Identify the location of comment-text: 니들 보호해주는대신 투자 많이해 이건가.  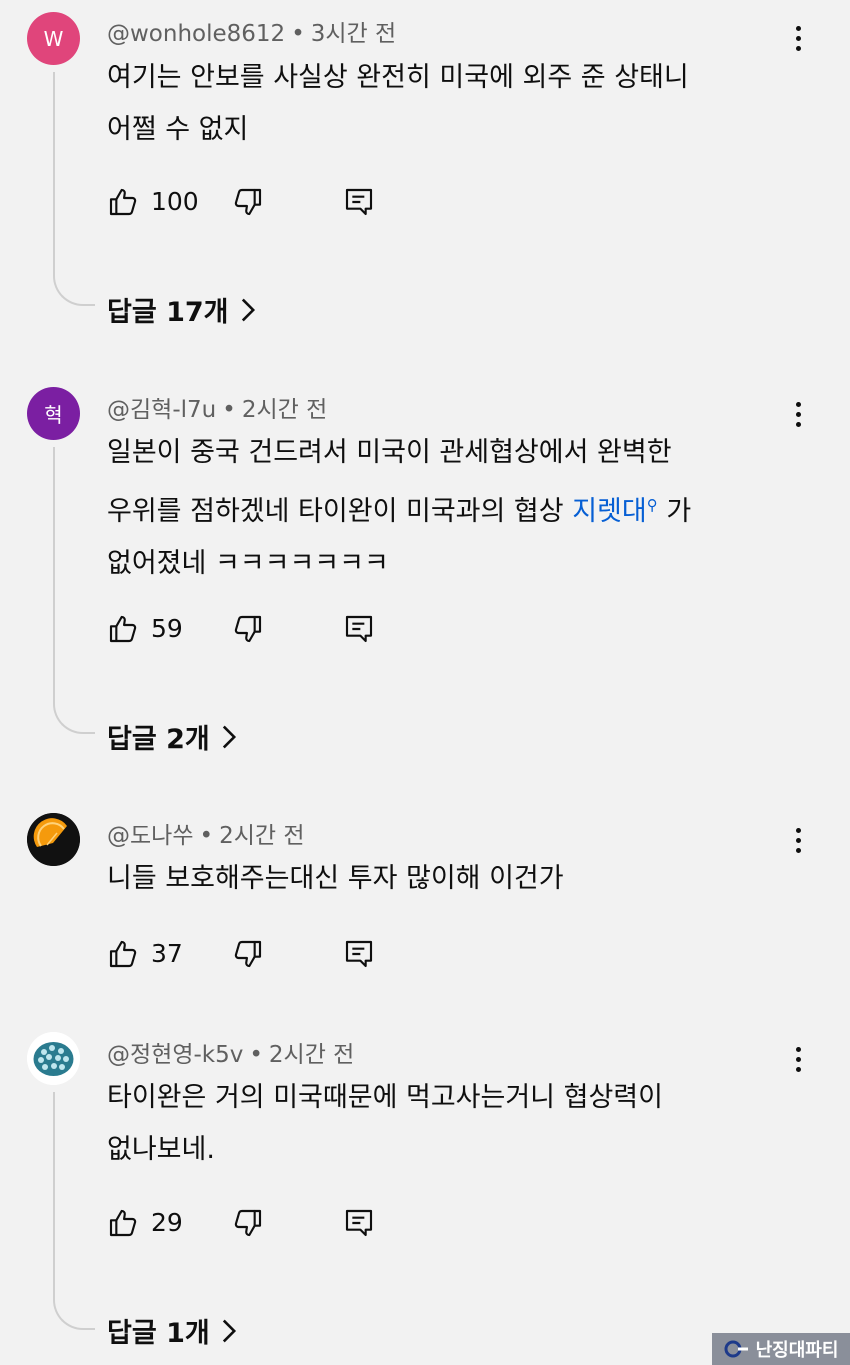
(335, 878).